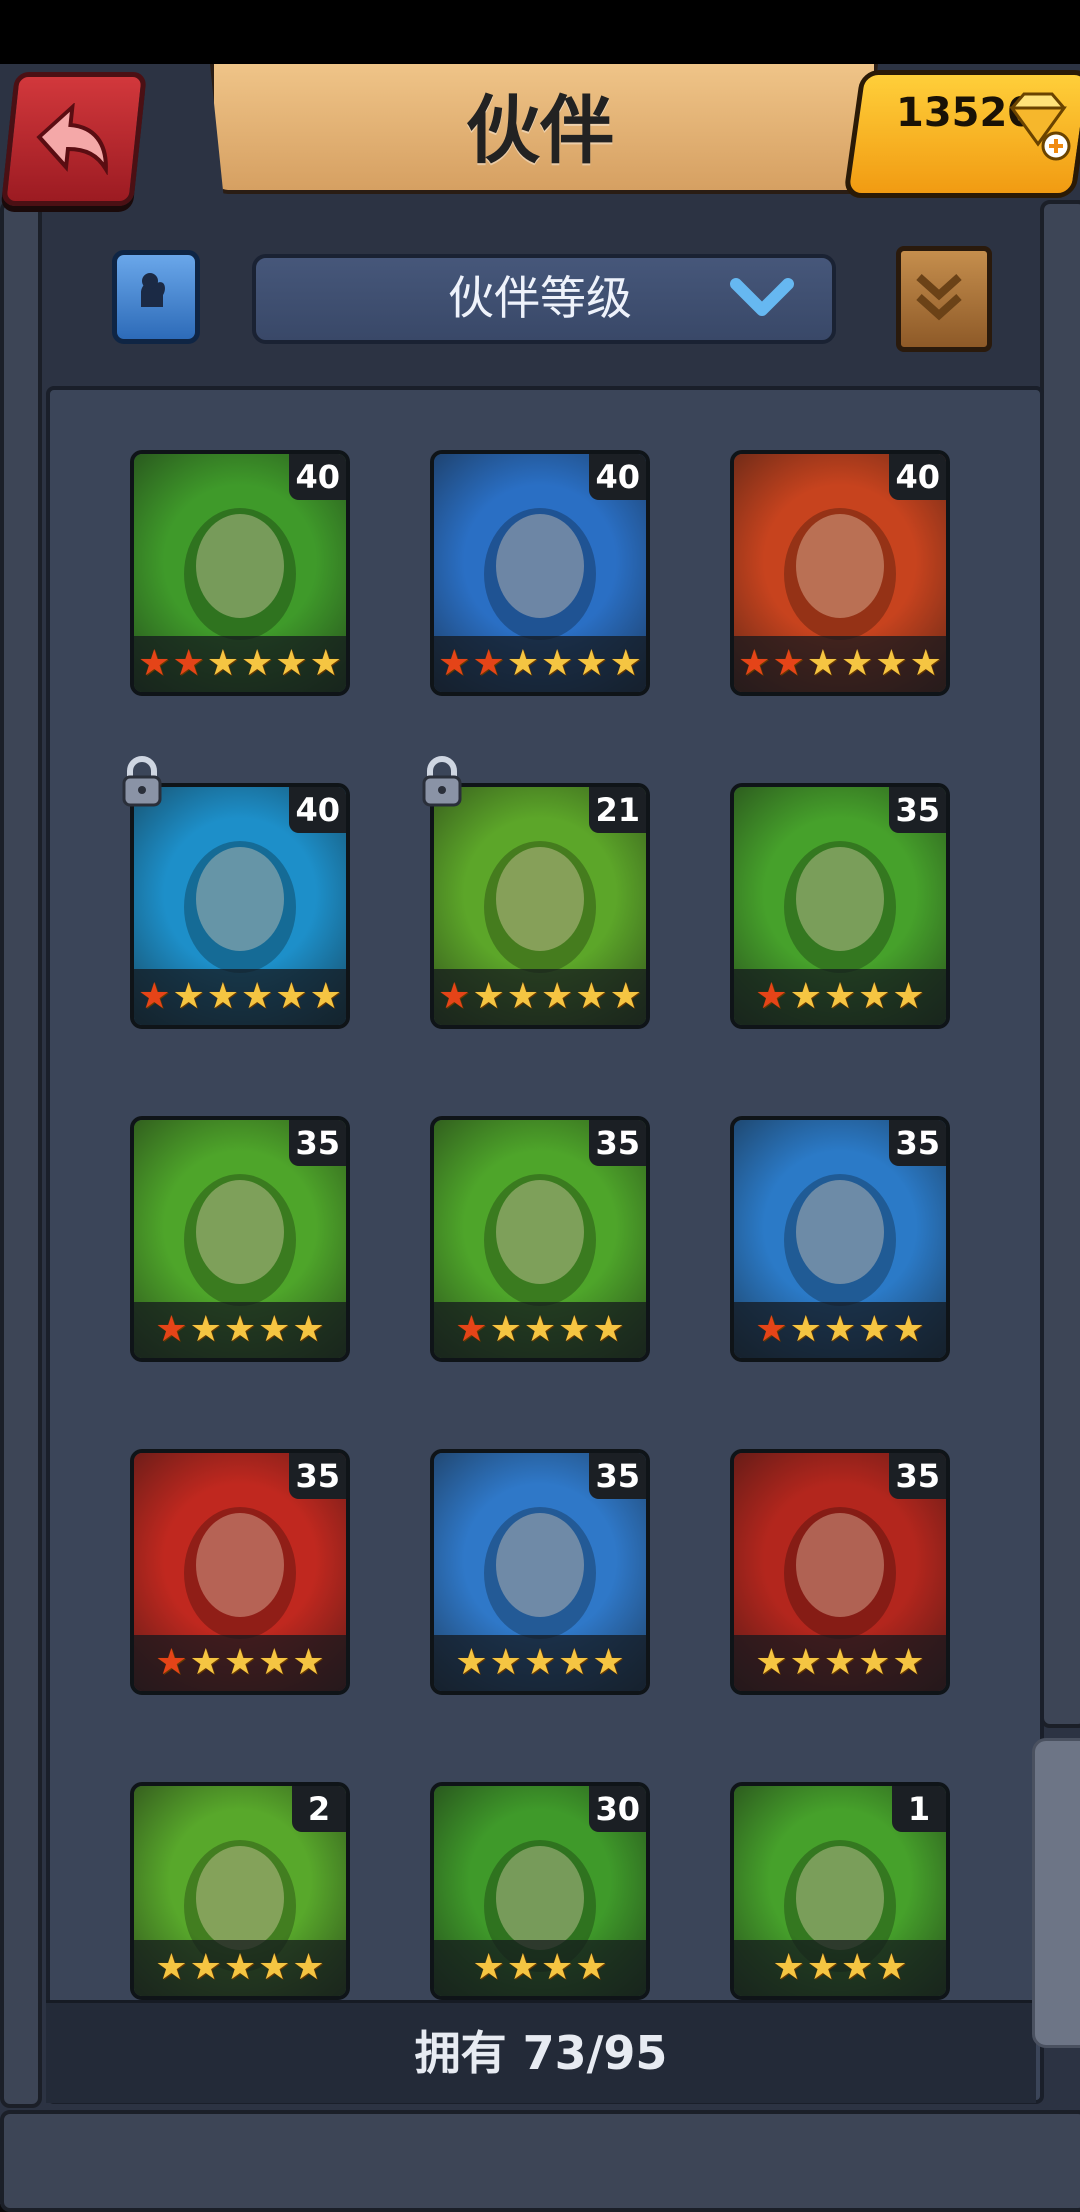 The image size is (1080, 2212). What do you see at coordinates (1038, 126) in the screenshot?
I see `gem-plus-icon` at bounding box center [1038, 126].